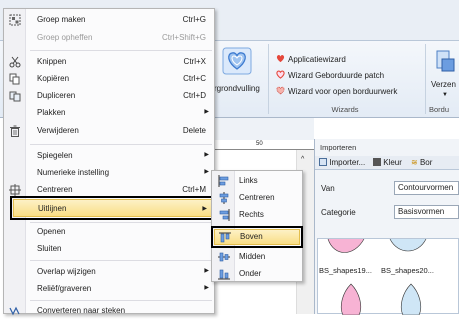 The image size is (459, 319). What do you see at coordinates (280, 59) in the screenshot?
I see `heart-icon` at bounding box center [280, 59].